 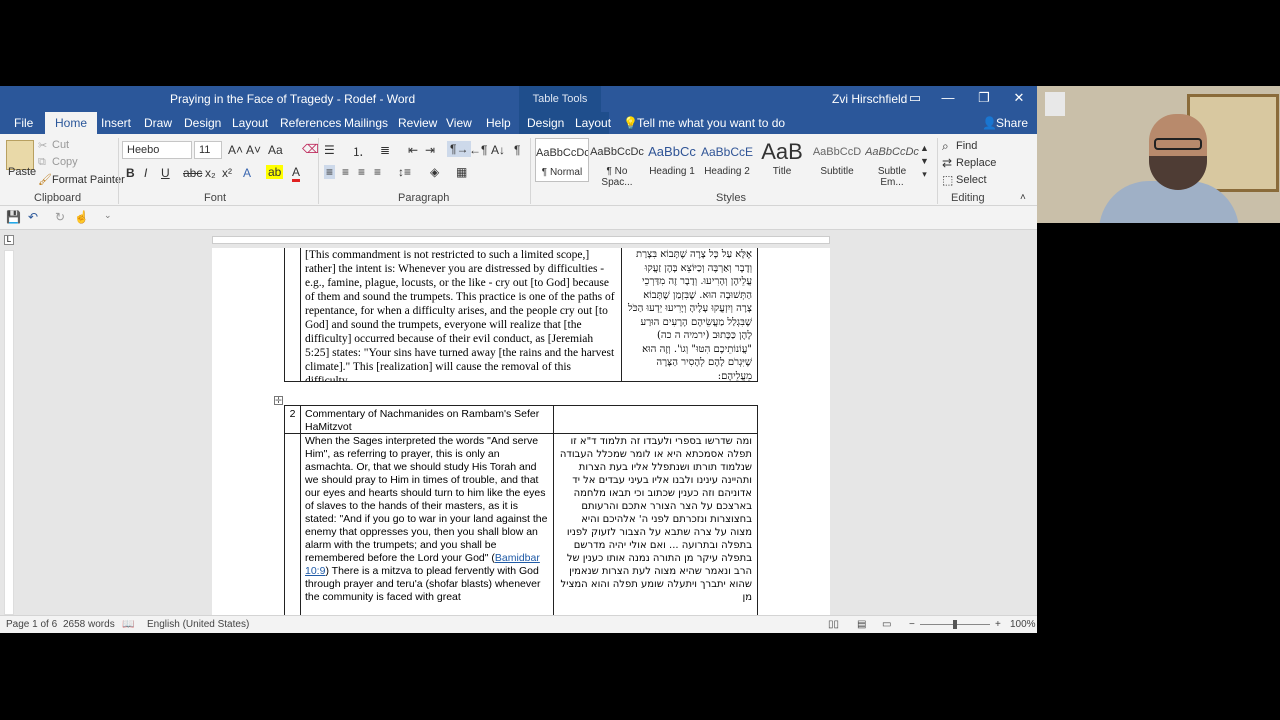 I want to click on ltr-text-icon: ¶→, so click(x=459, y=149).